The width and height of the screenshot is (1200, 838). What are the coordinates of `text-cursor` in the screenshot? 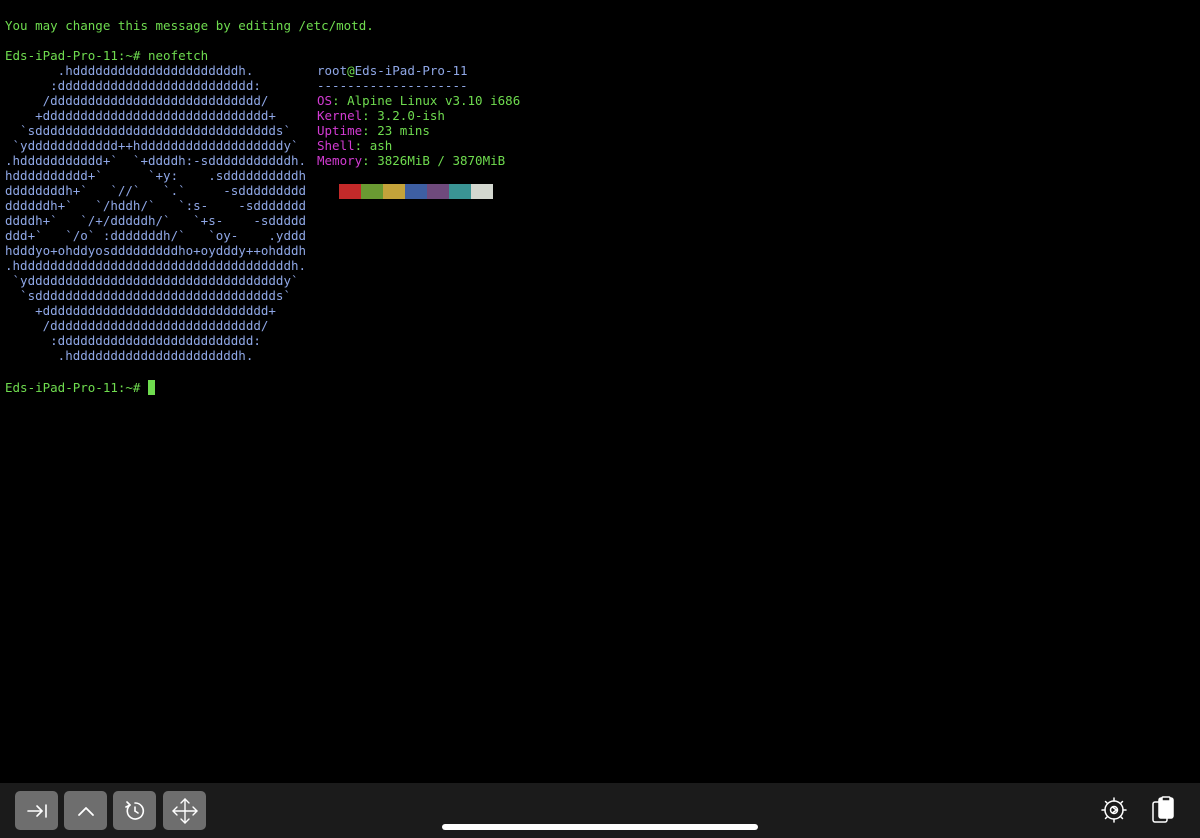 It's located at (151, 387).